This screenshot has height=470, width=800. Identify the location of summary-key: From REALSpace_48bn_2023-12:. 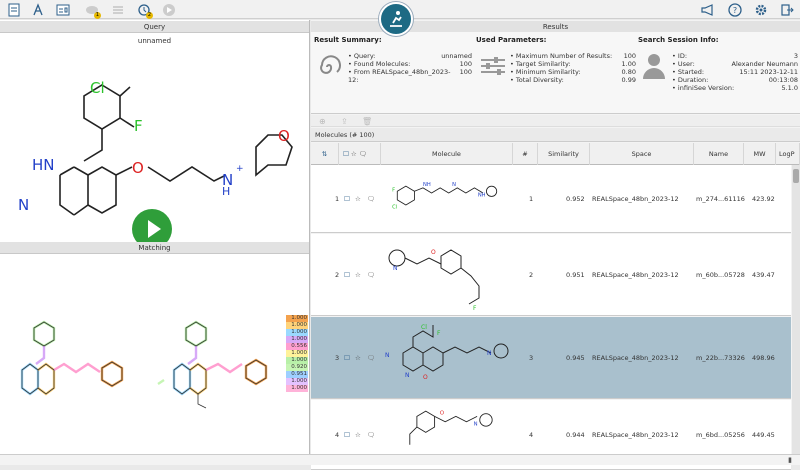
(404, 76).